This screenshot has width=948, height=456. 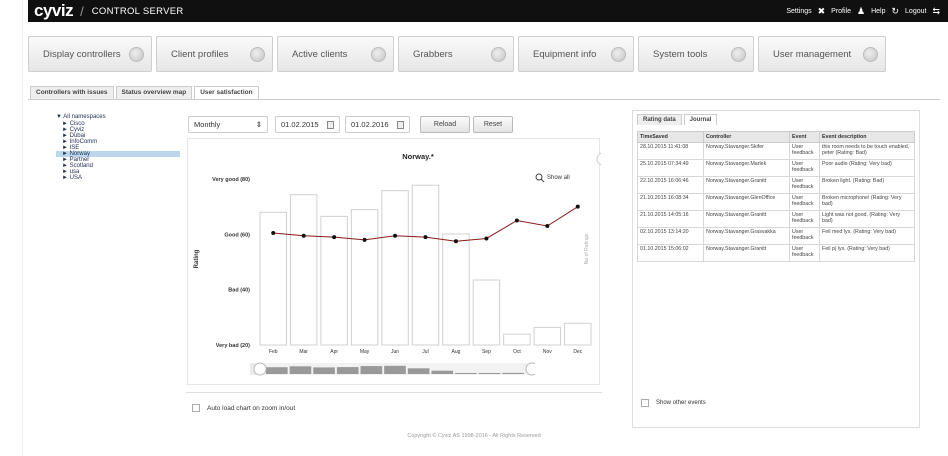 I want to click on rating-point-jul, so click(x=425, y=237).